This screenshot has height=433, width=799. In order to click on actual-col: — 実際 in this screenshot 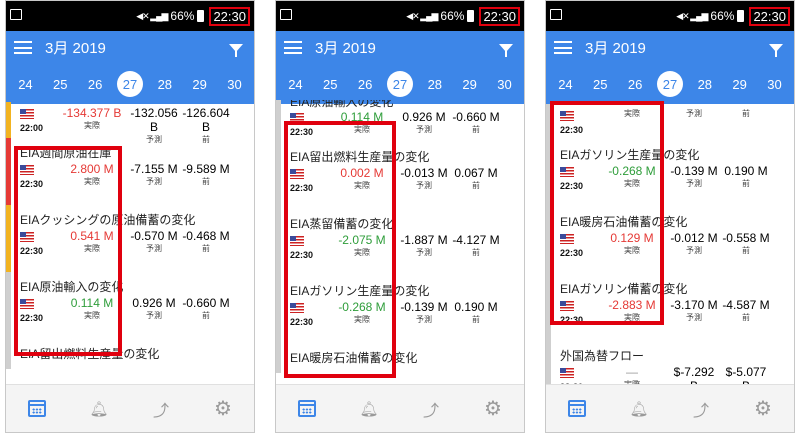, I will do `click(632, 375)`.